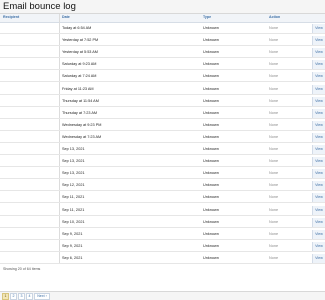  Describe the element at coordinates (42, 296) in the screenshot. I see `next-page-button: Next ›` at that location.